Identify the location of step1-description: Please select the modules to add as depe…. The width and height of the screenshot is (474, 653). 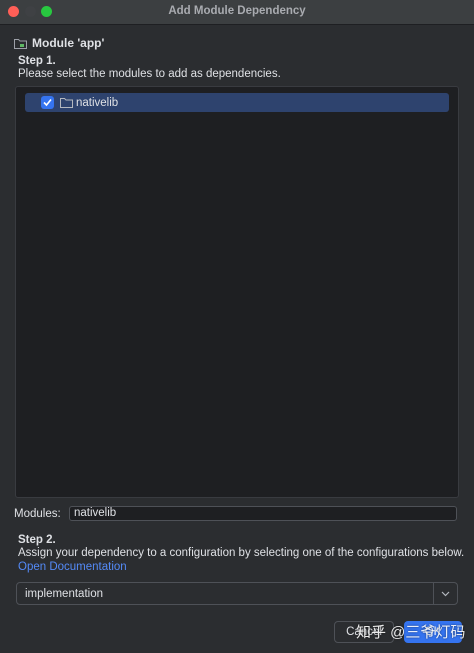
(149, 74).